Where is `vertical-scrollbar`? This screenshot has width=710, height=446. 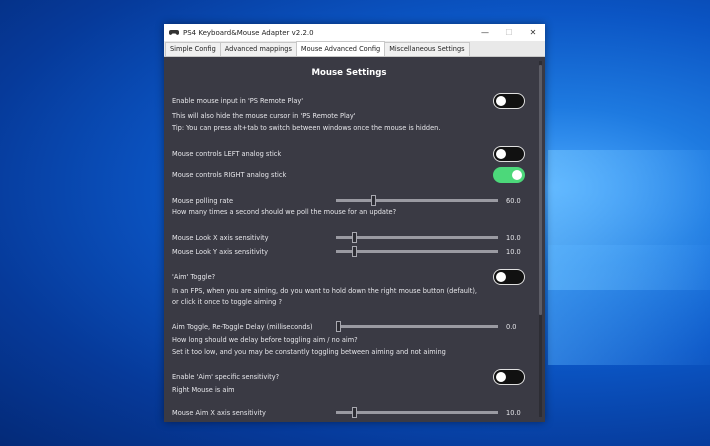 vertical-scrollbar is located at coordinates (540, 239).